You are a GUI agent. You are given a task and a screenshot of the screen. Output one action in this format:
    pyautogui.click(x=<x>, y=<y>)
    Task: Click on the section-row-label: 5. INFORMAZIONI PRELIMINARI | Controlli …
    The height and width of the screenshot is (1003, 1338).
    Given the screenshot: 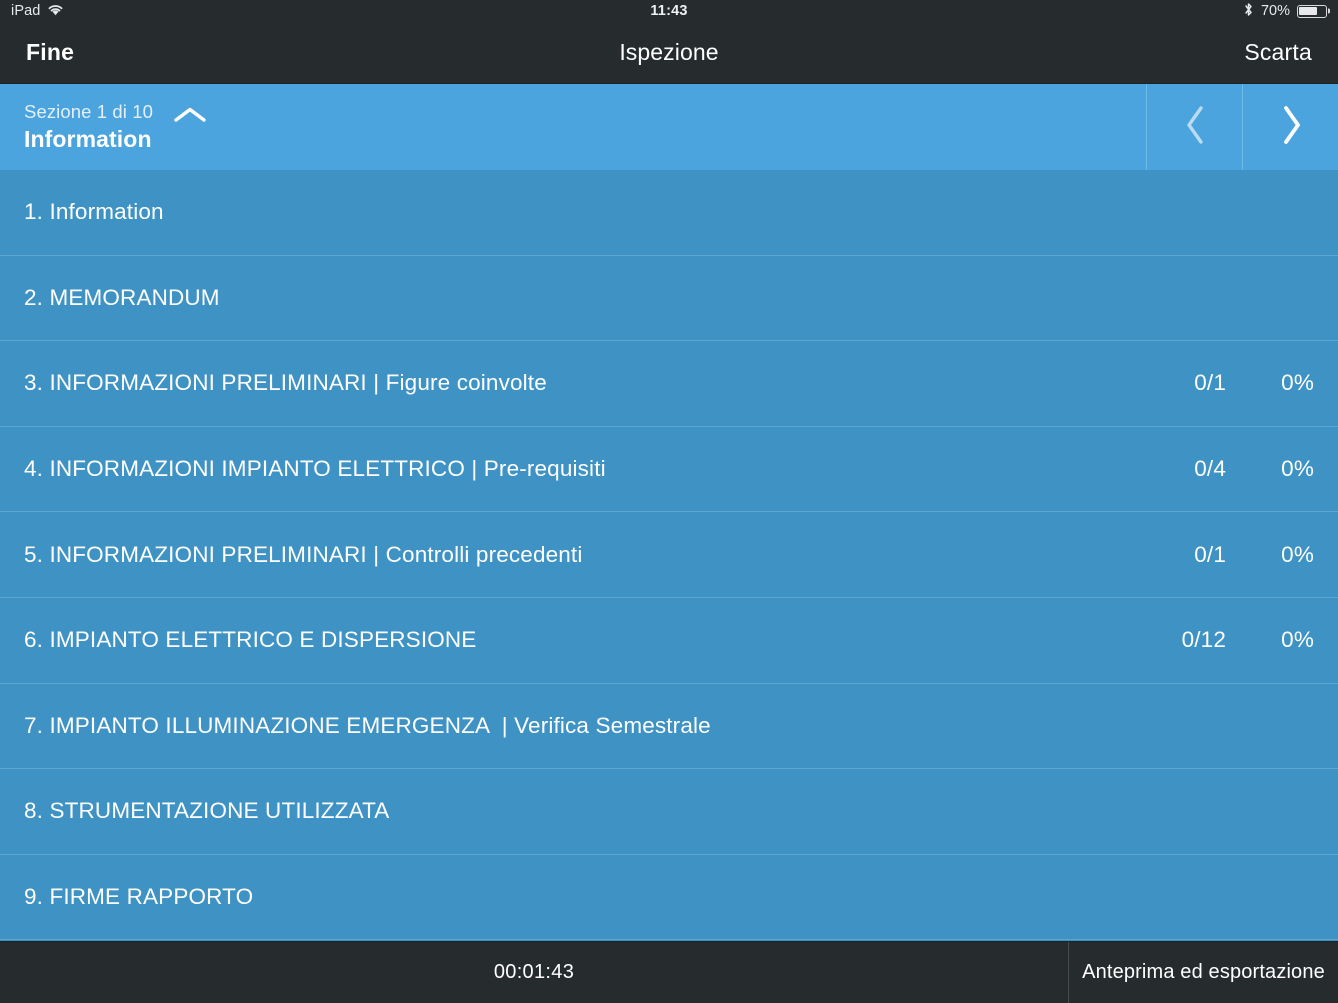 What is the action you would take?
    pyautogui.click(x=303, y=554)
    